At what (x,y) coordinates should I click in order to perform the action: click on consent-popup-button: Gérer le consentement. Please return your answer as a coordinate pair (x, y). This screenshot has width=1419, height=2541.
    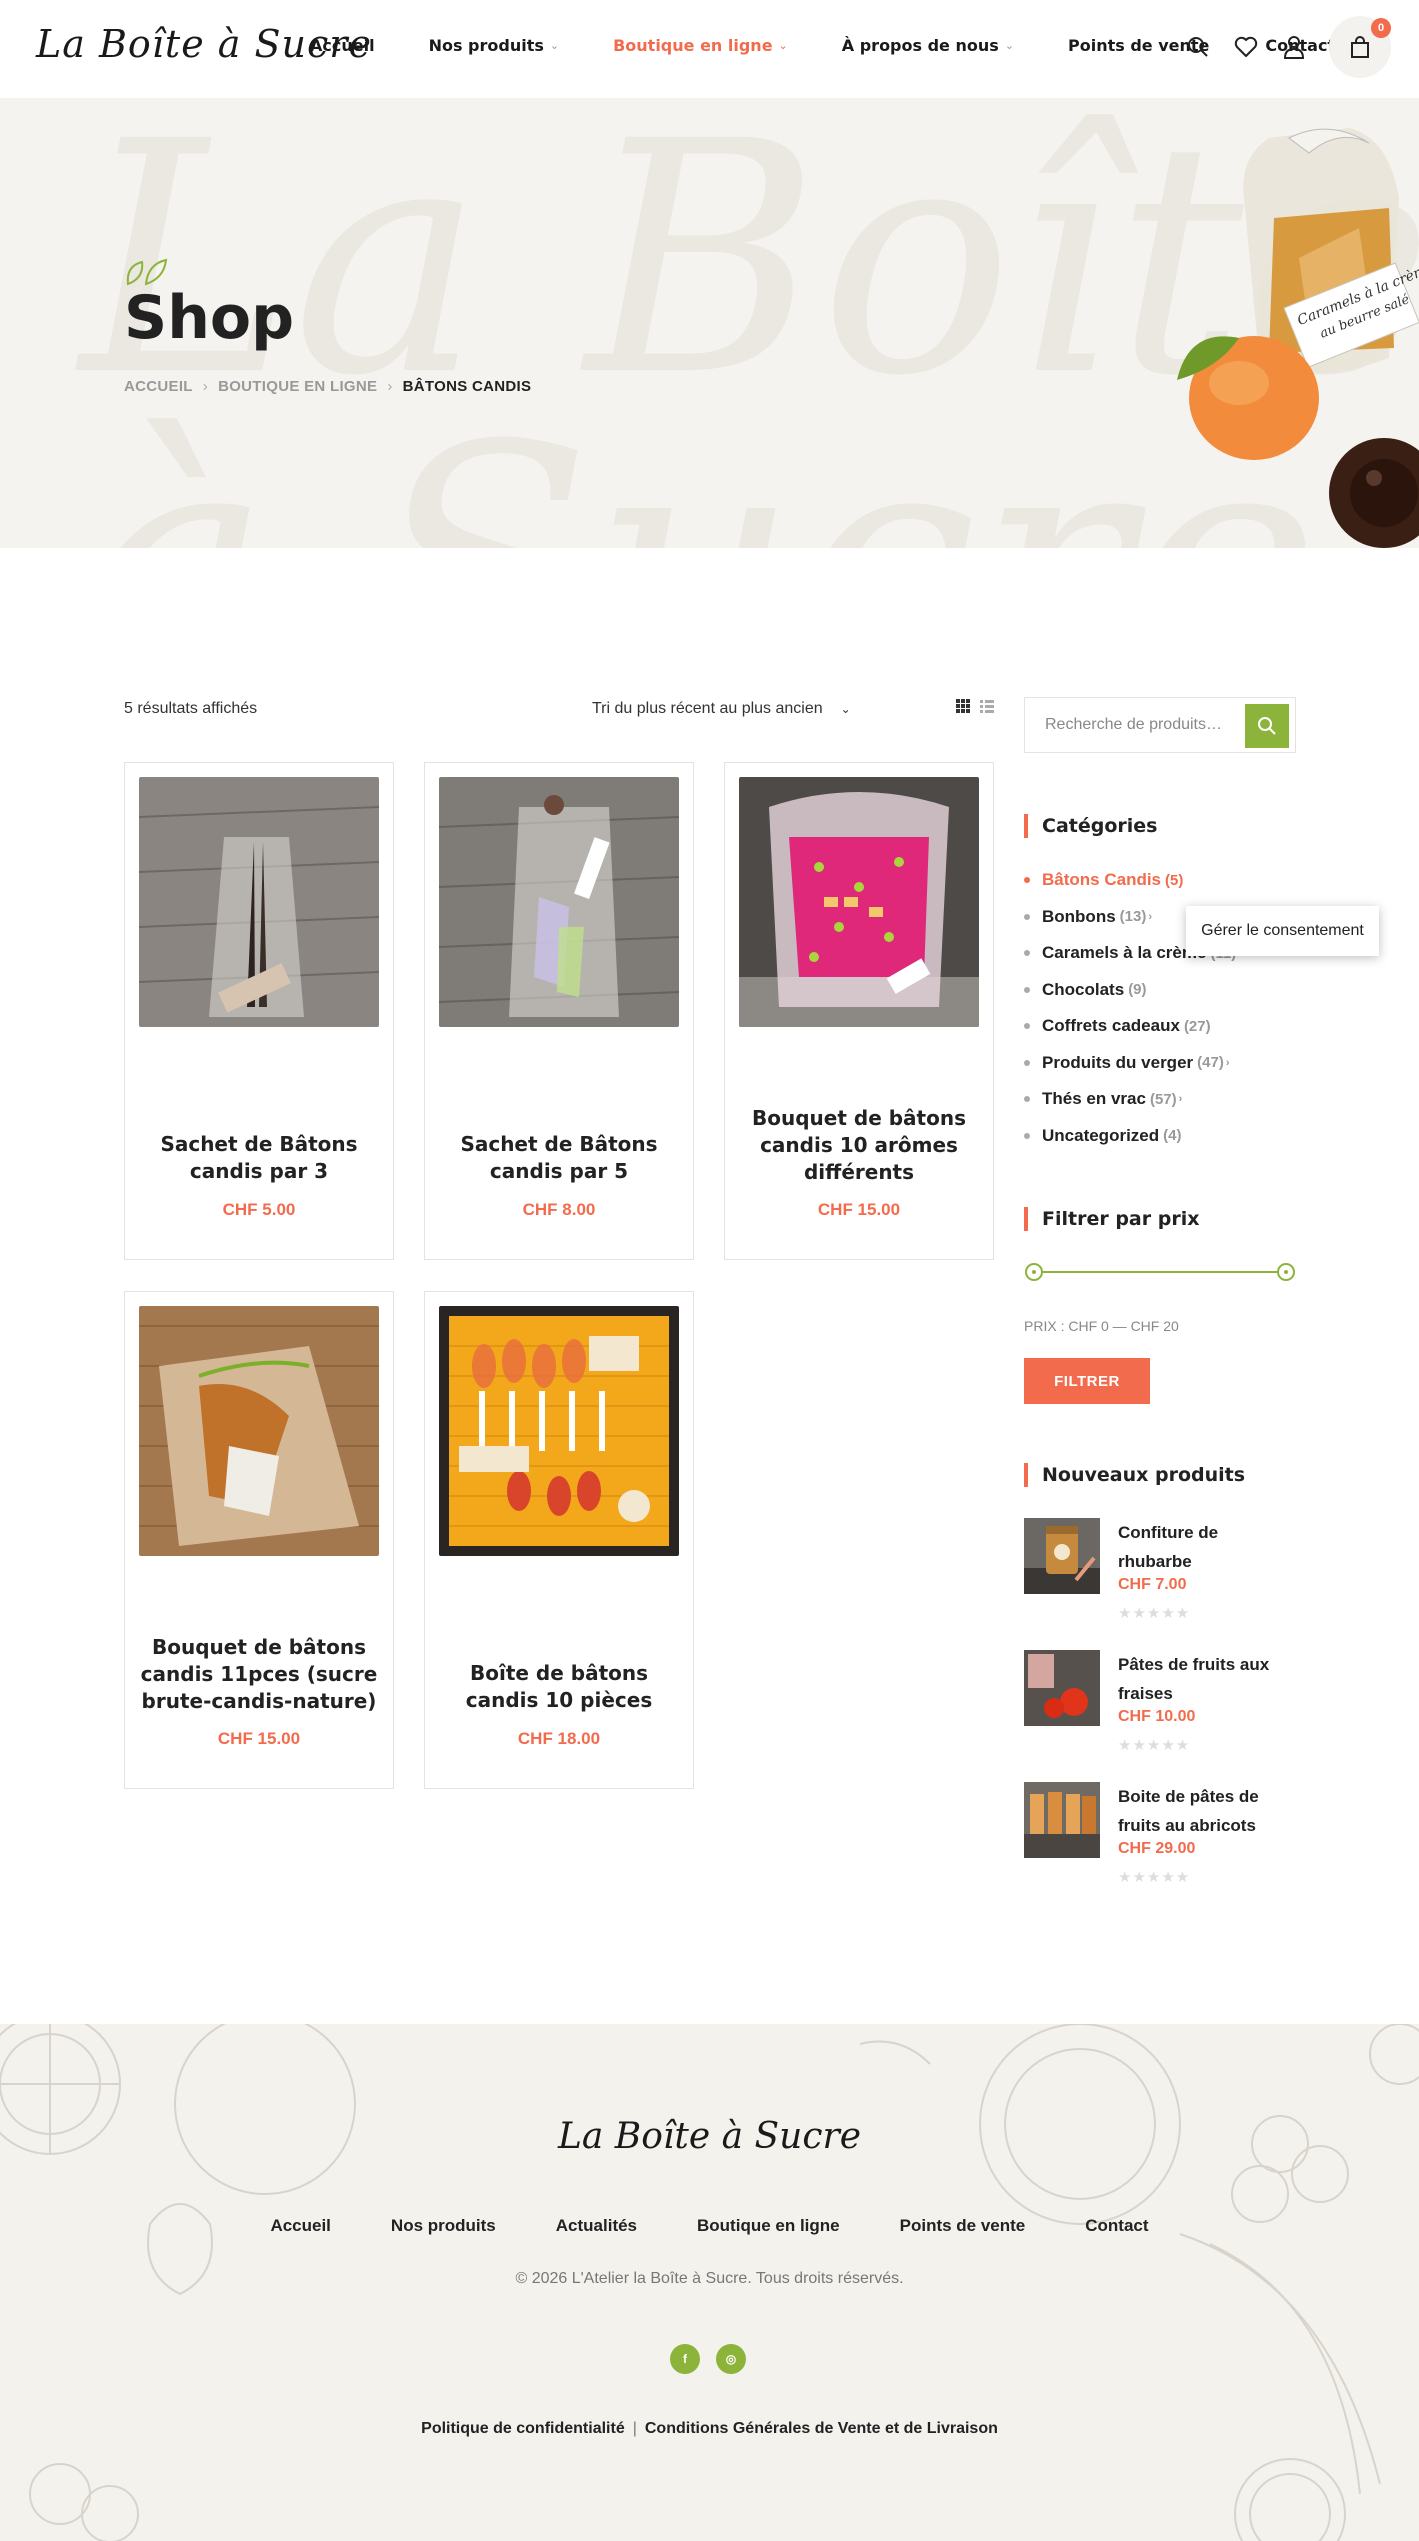
    Looking at the image, I should click on (1282, 931).